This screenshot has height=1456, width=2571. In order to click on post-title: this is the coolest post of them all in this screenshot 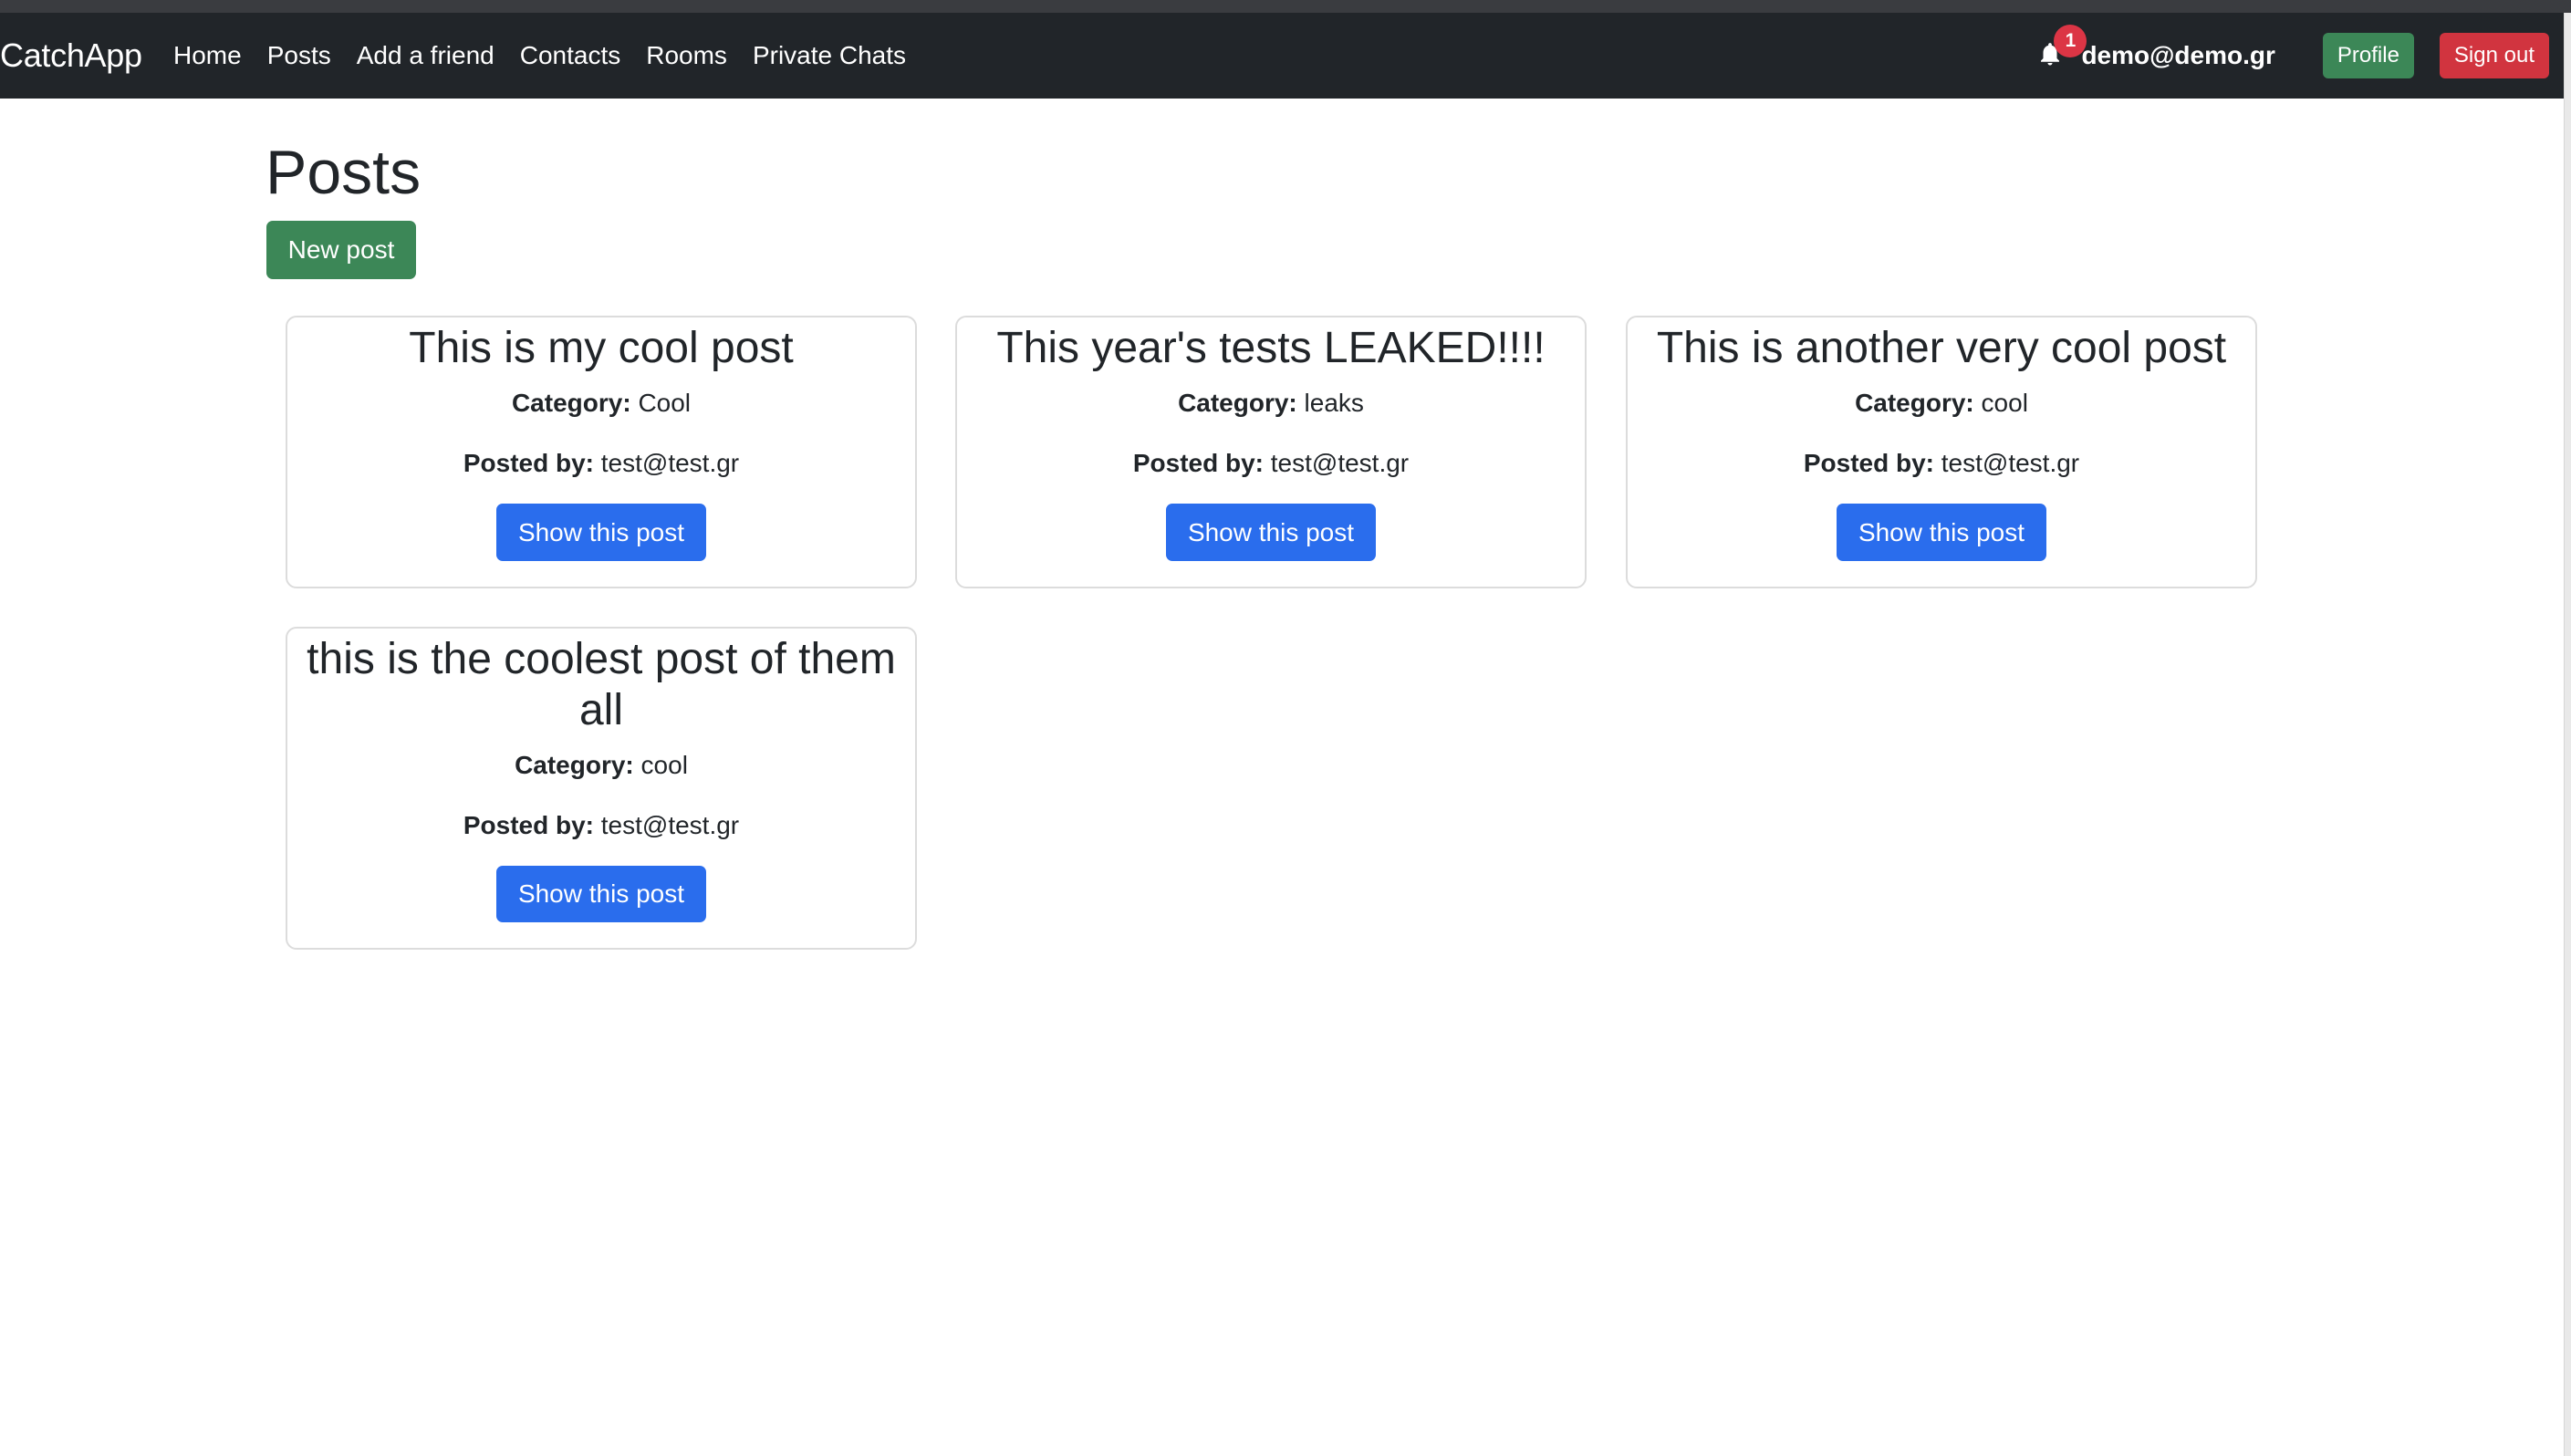, I will do `click(602, 684)`.